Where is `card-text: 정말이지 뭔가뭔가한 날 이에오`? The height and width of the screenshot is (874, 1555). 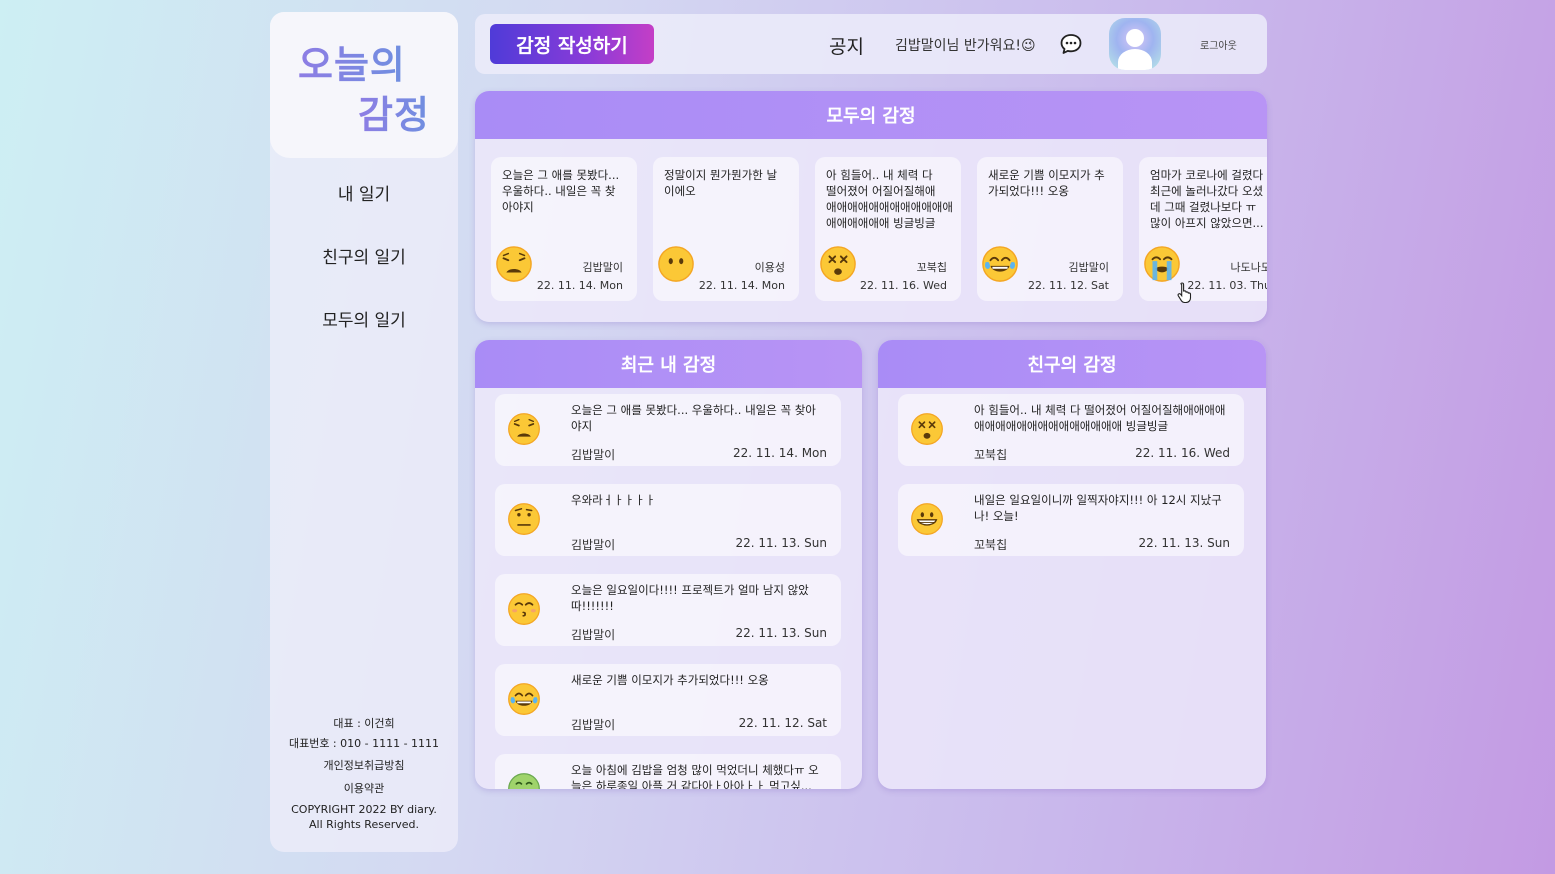
card-text: 정말이지 뭔가뭔가한 날 이에오 is located at coordinates (728, 199).